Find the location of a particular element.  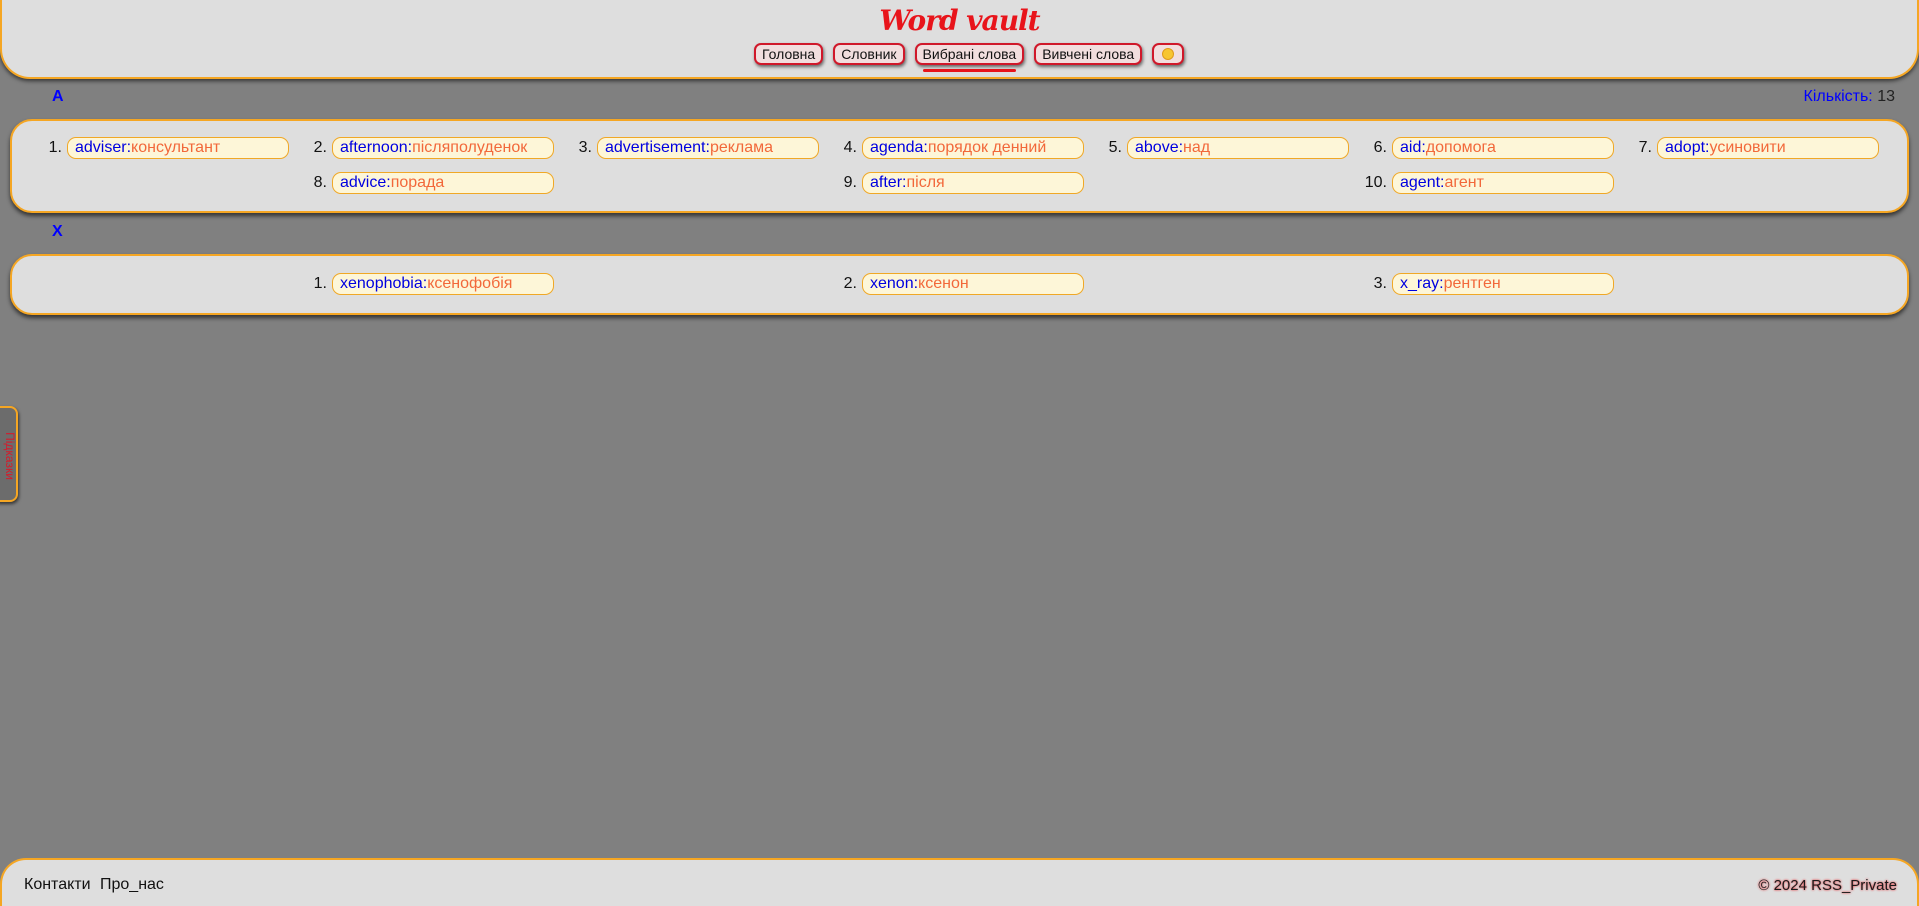

word-english: xenon is located at coordinates (892, 283).